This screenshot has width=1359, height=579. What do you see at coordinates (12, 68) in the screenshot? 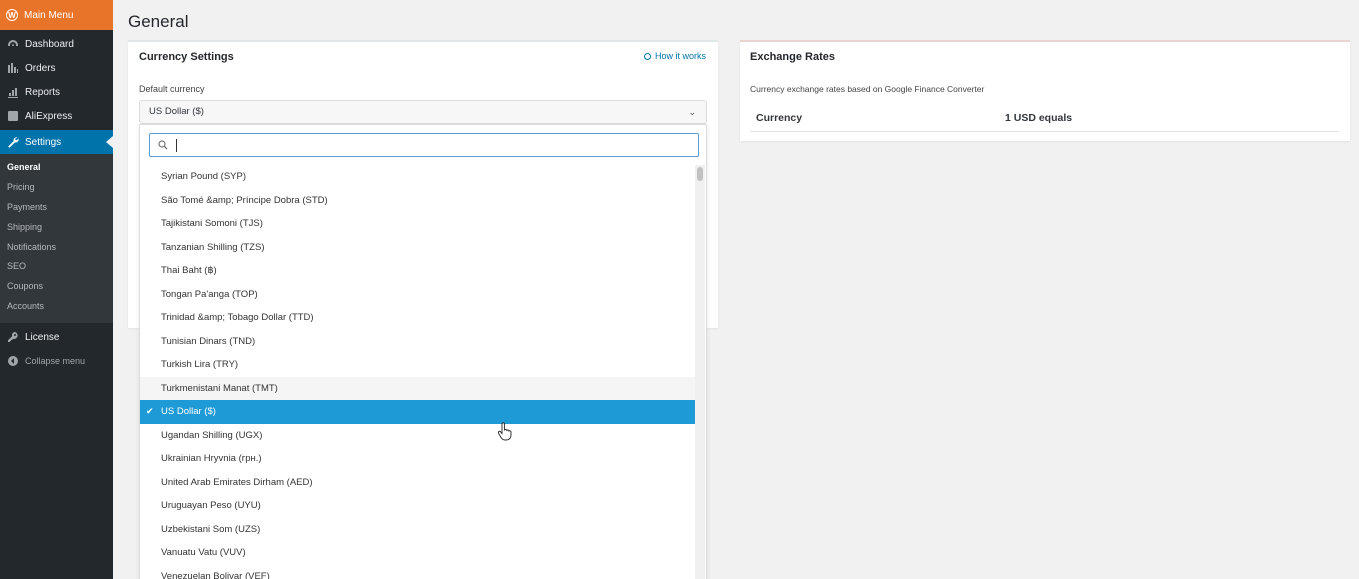
I see `orders-icon` at bounding box center [12, 68].